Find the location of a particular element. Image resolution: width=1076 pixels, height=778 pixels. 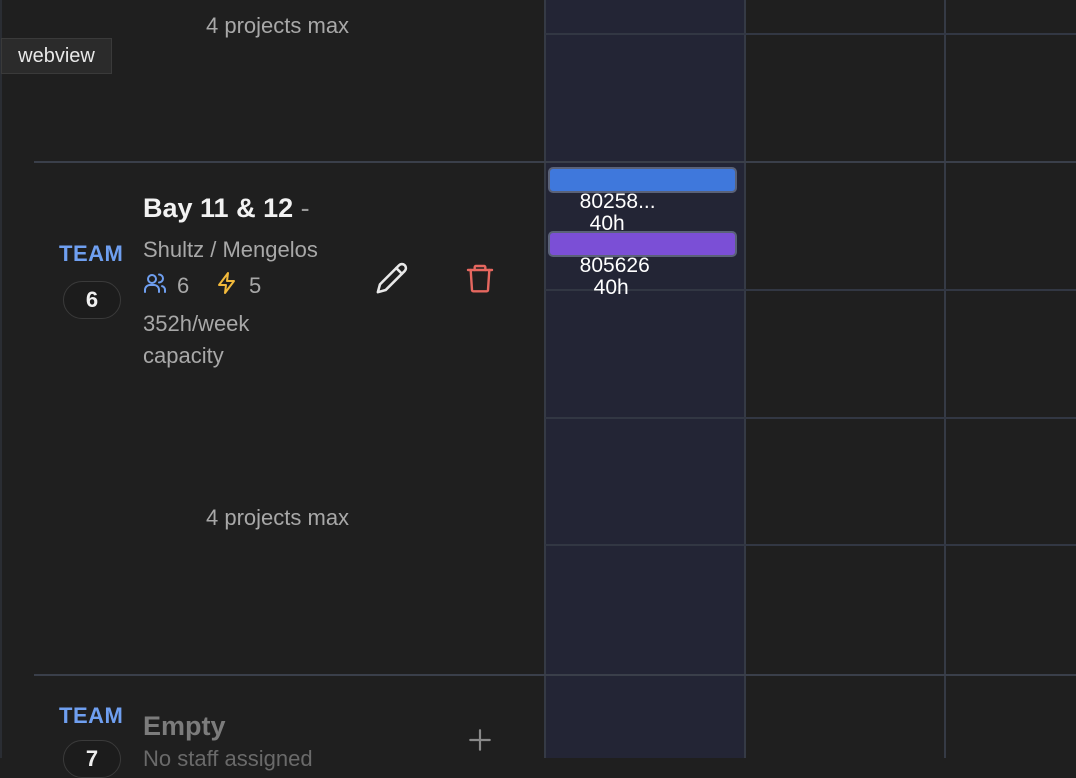

assignment-chip: 805626 40h is located at coordinates (642, 265).